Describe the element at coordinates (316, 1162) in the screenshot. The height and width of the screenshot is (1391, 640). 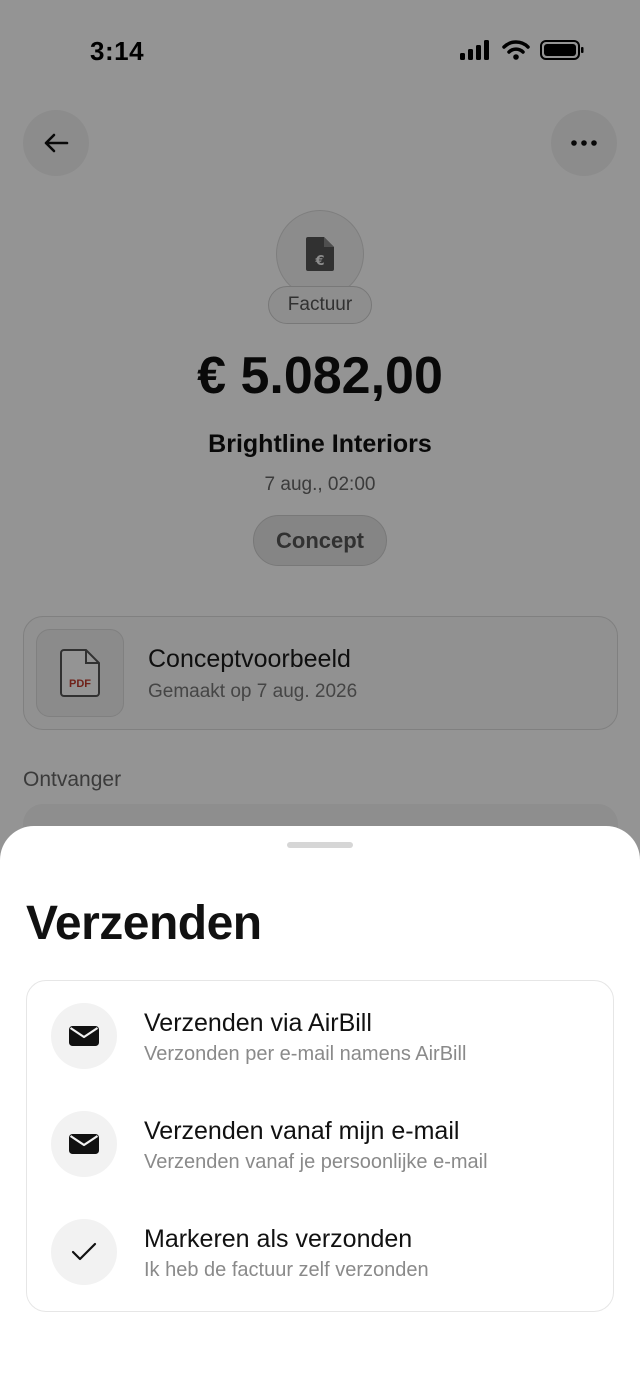
I see `option-subtitle: Verzenden vanaf je persoonlijke e-mail` at that location.